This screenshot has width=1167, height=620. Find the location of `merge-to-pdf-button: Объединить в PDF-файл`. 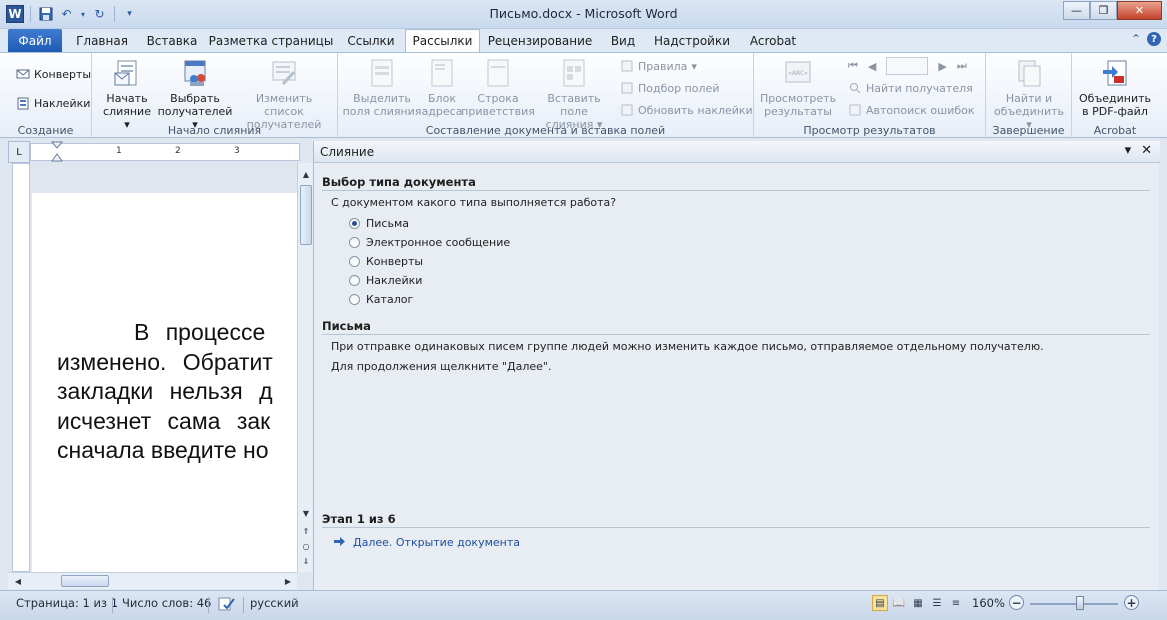

merge-to-pdf-button: Объединить в PDF-файл is located at coordinates (1115, 87).